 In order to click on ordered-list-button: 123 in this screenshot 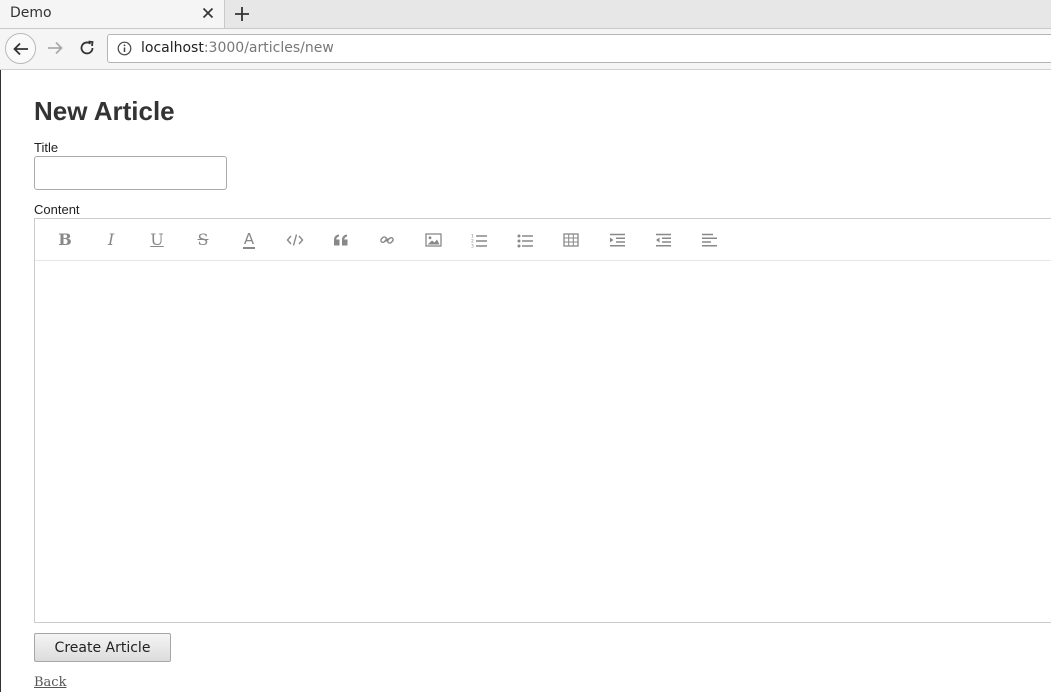, I will do `click(479, 240)`.